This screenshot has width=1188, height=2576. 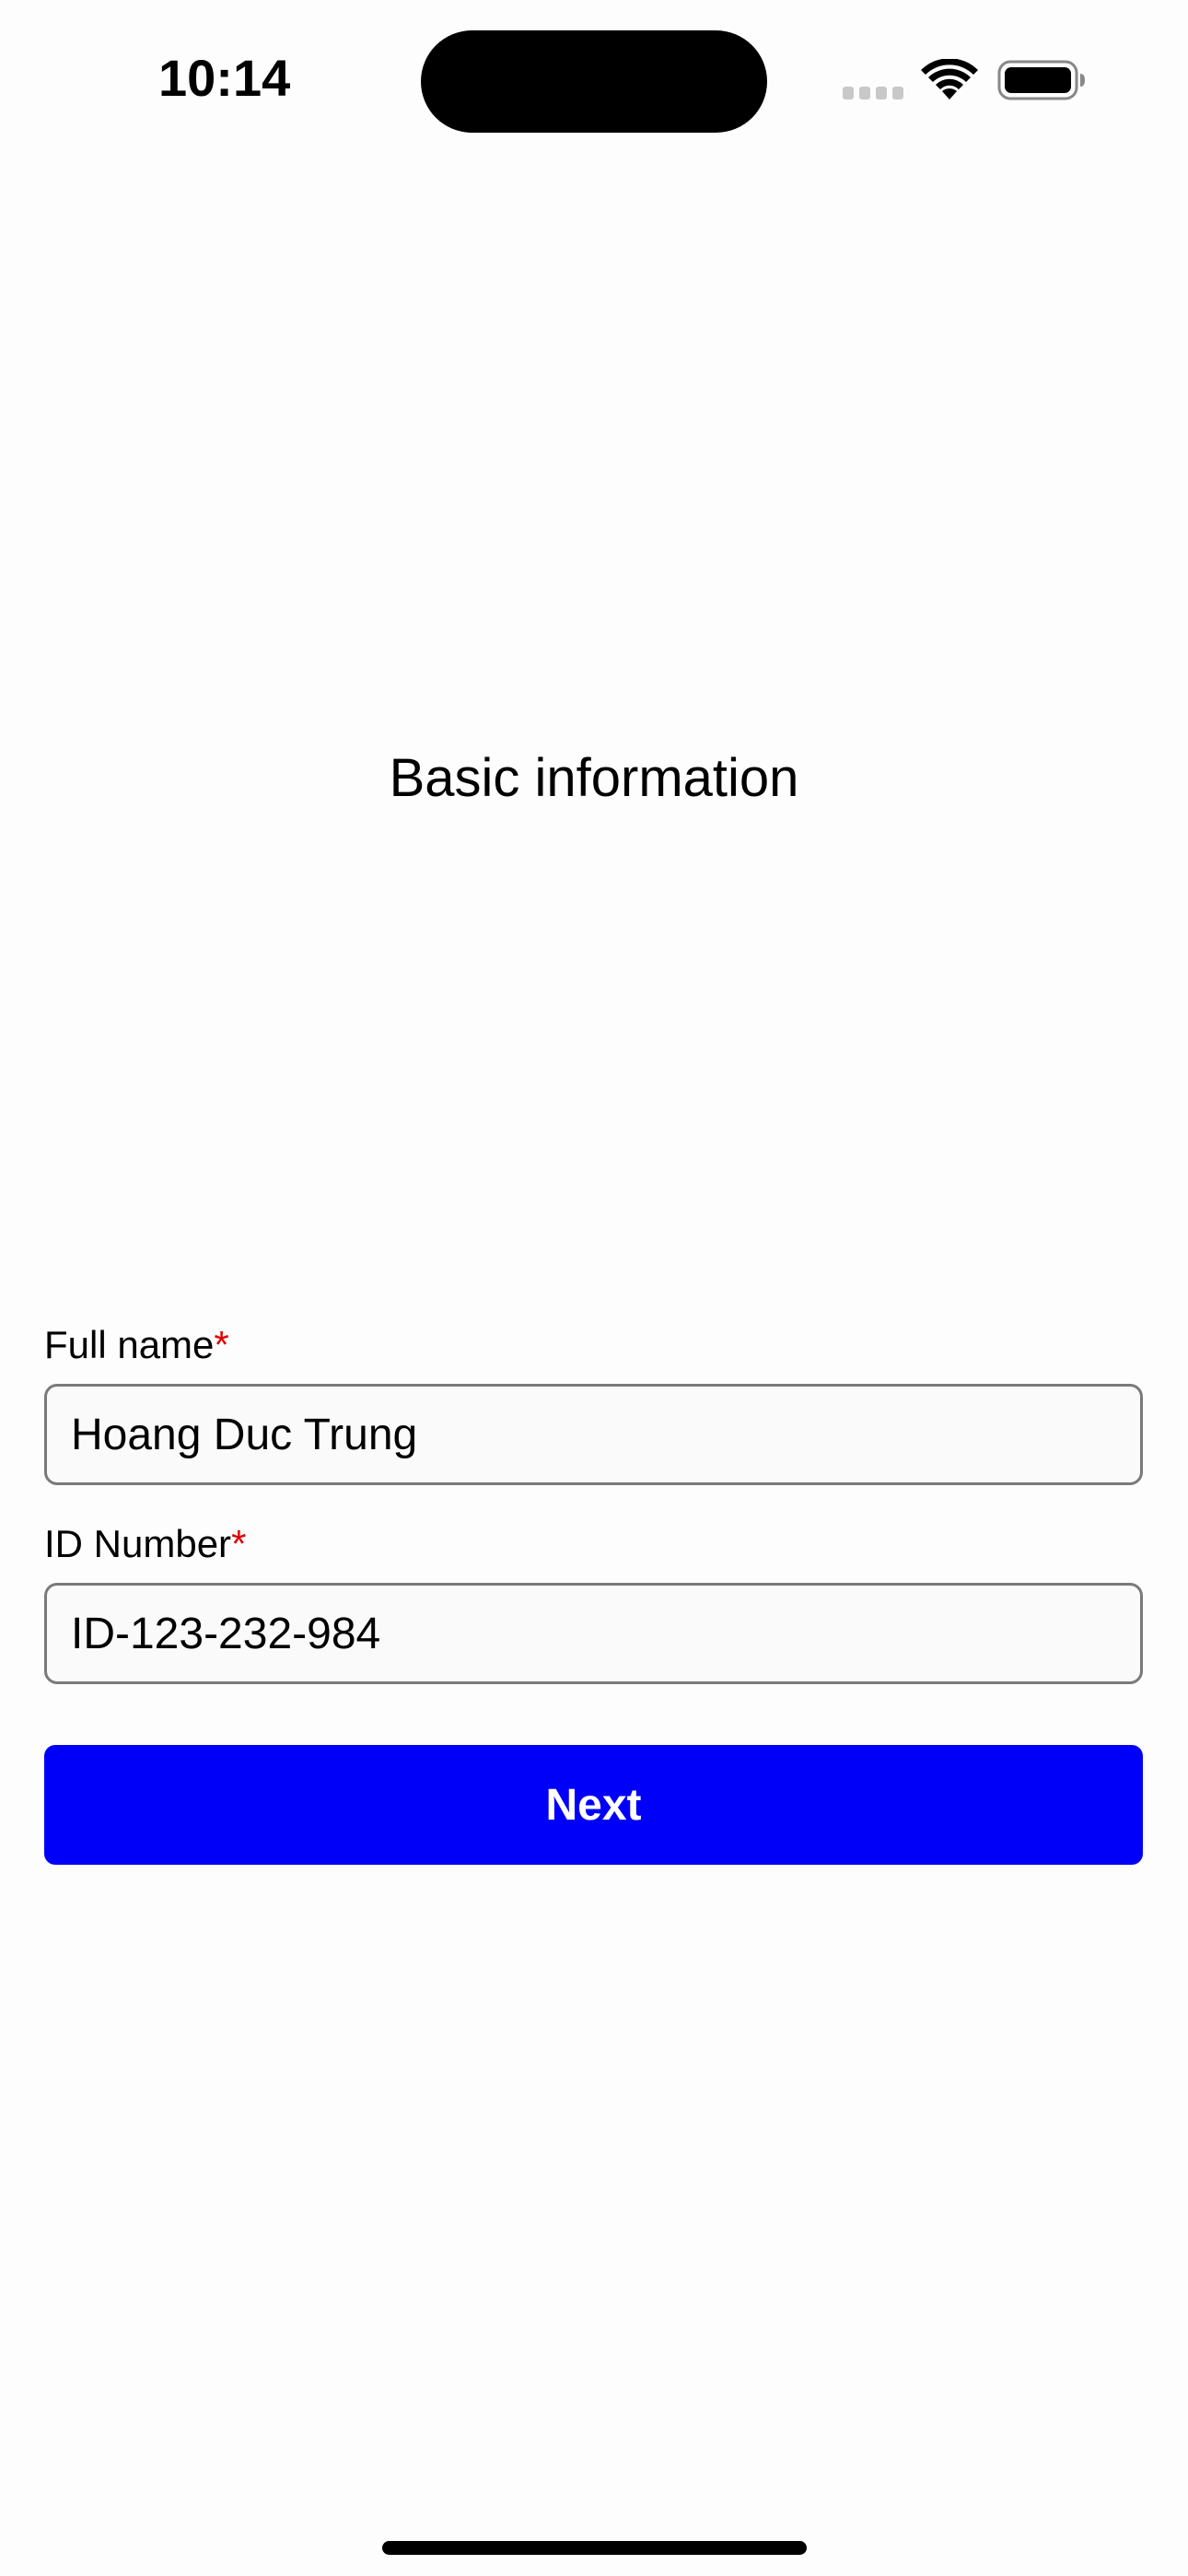 I want to click on dynamic-island, so click(x=594, y=81).